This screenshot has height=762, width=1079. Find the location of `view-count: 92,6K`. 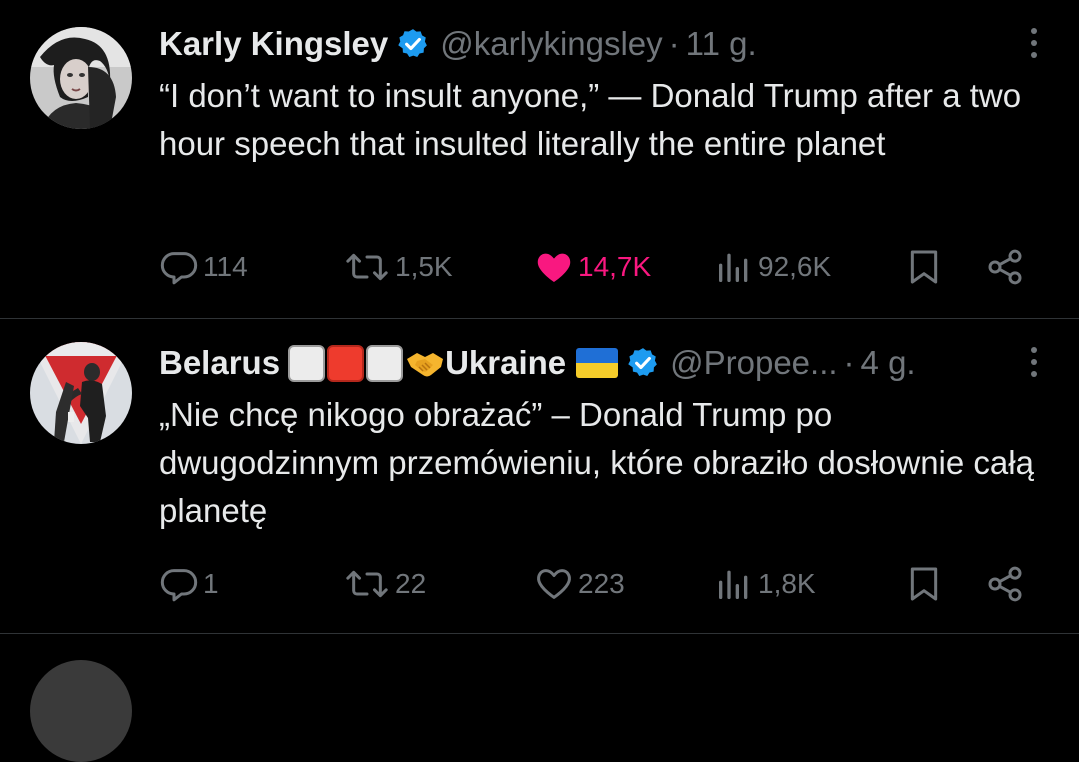

view-count: 92,6K is located at coordinates (795, 266).